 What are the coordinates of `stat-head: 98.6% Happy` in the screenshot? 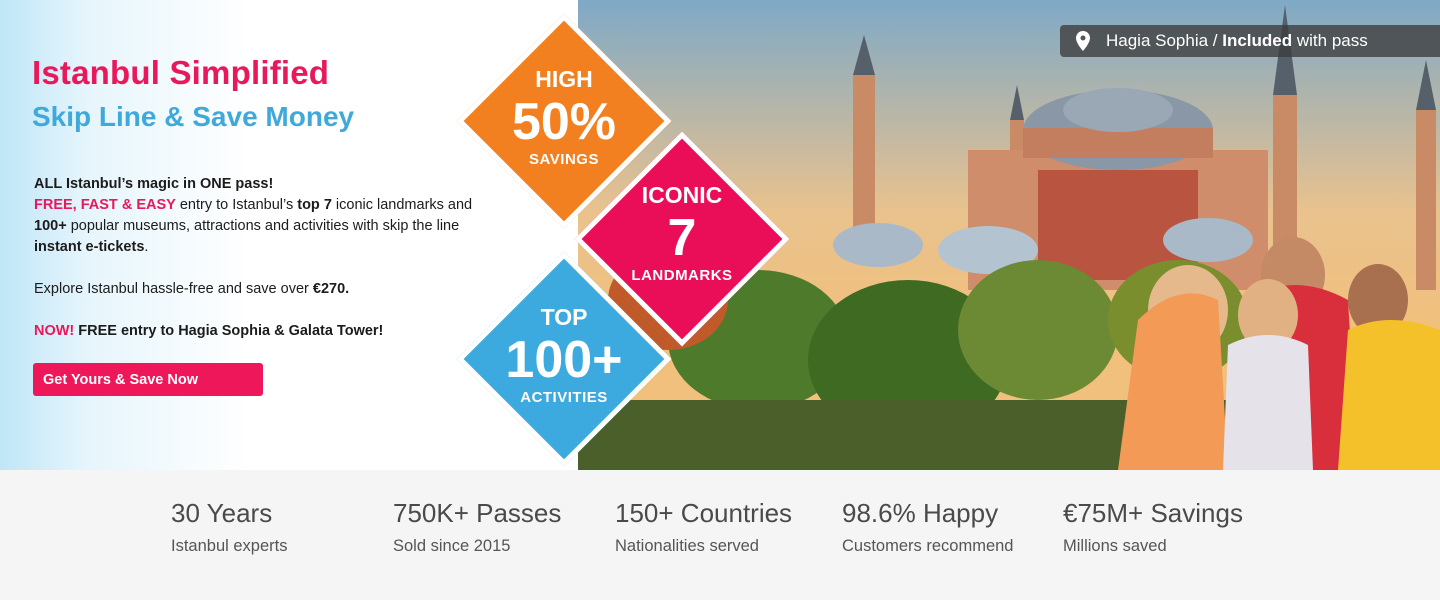 It's located at (920, 513).